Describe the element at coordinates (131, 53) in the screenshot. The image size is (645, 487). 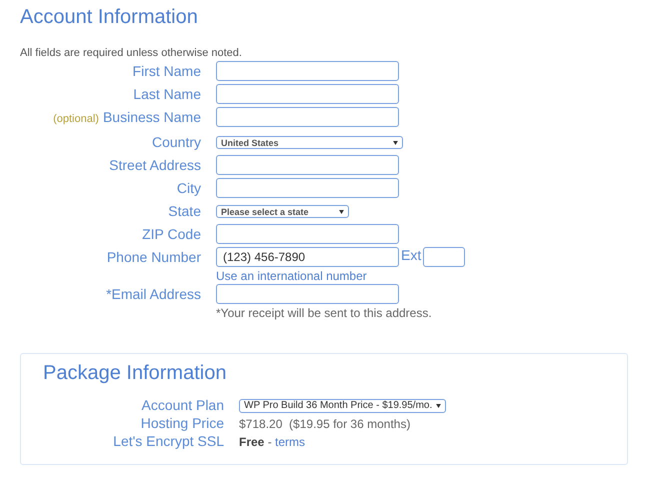
I see `required-note: All fields are required unless otherwise noted.` at that location.